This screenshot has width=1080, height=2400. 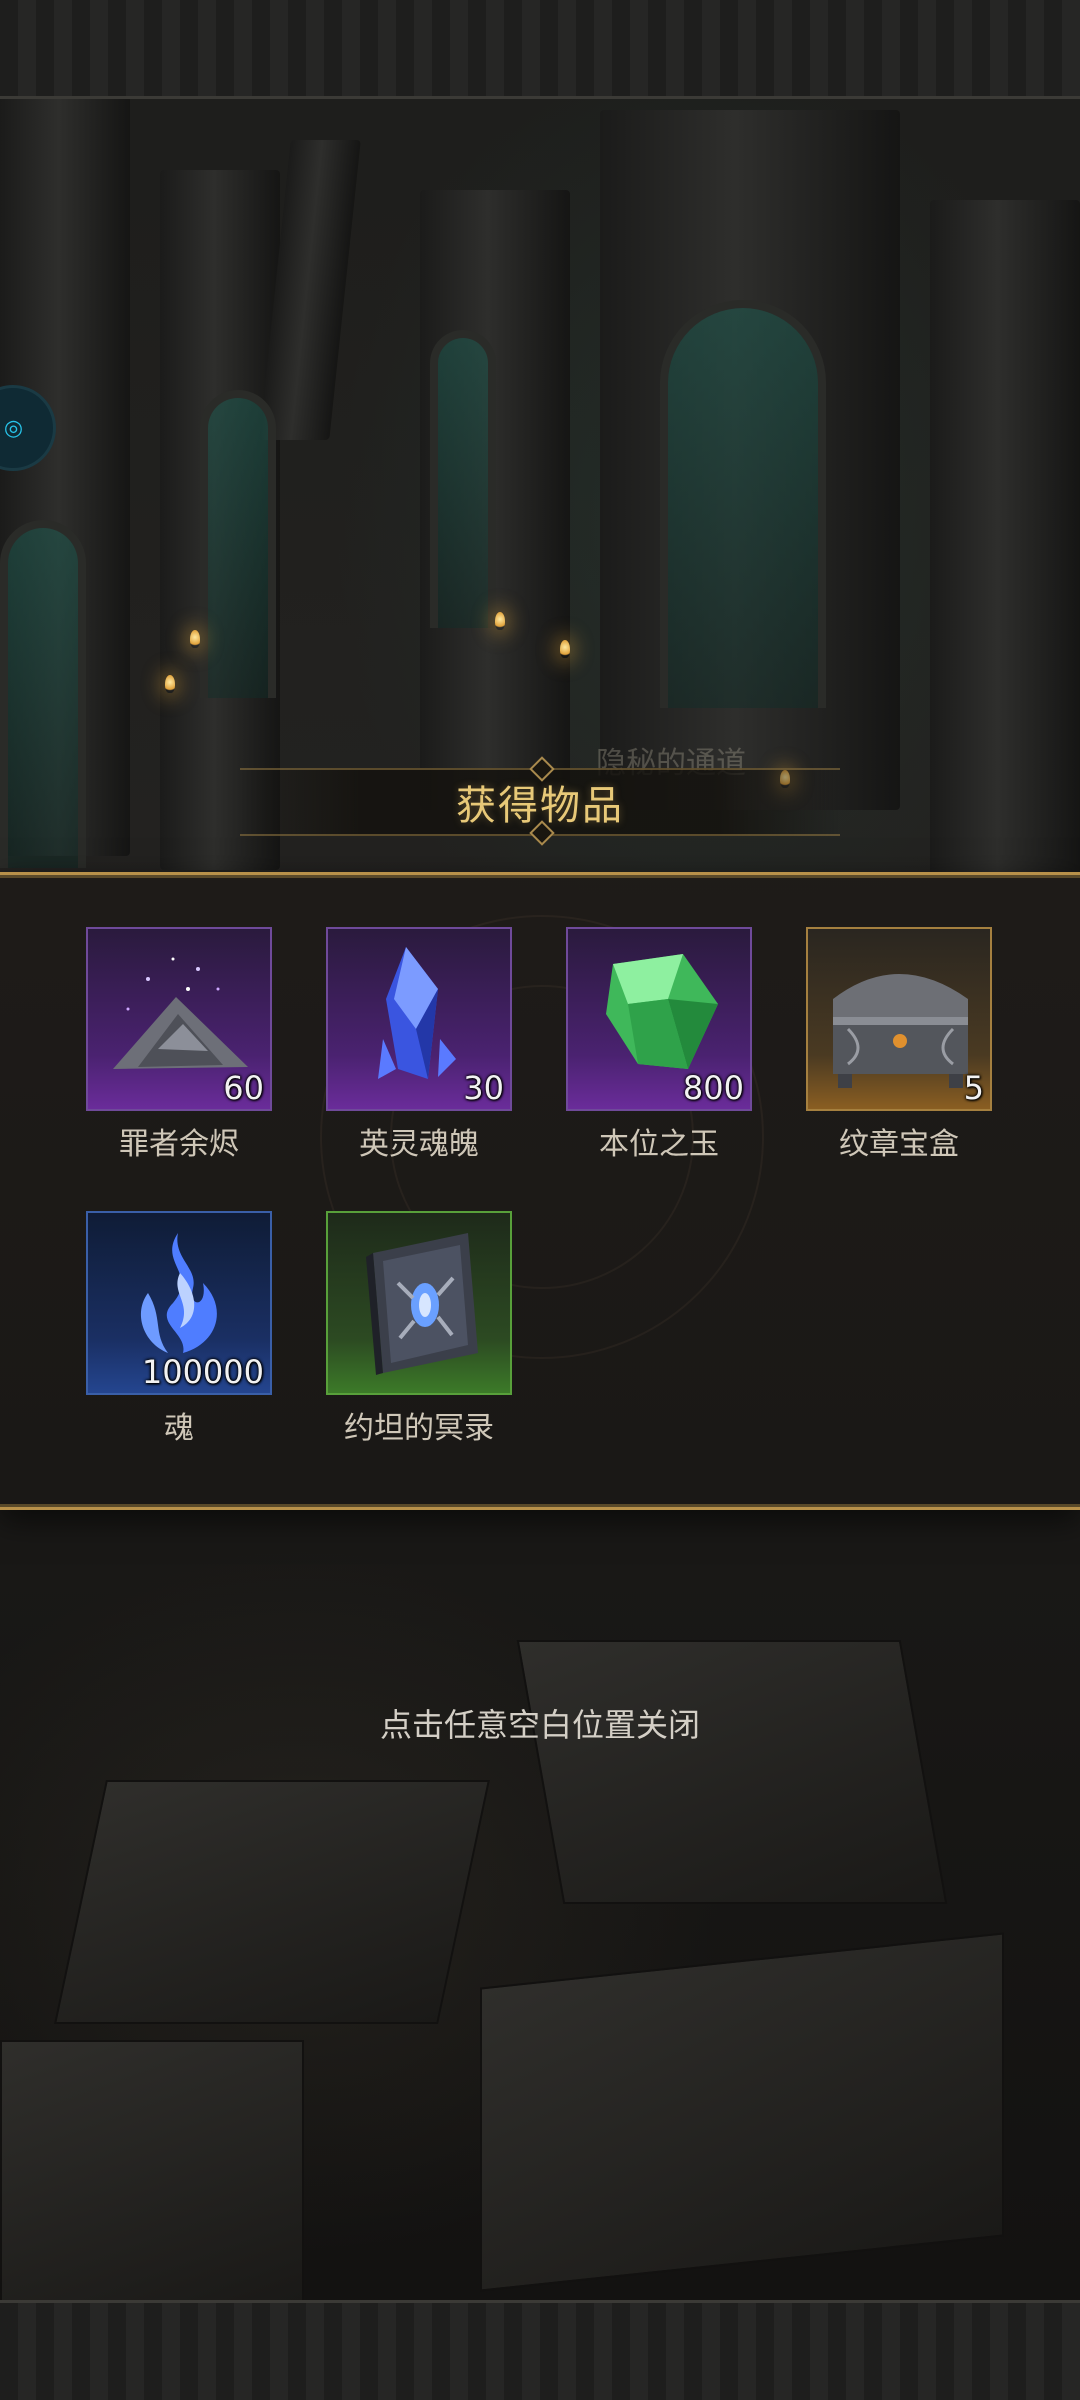 I want to click on item-slot: 100000, so click(x=179, y=1303).